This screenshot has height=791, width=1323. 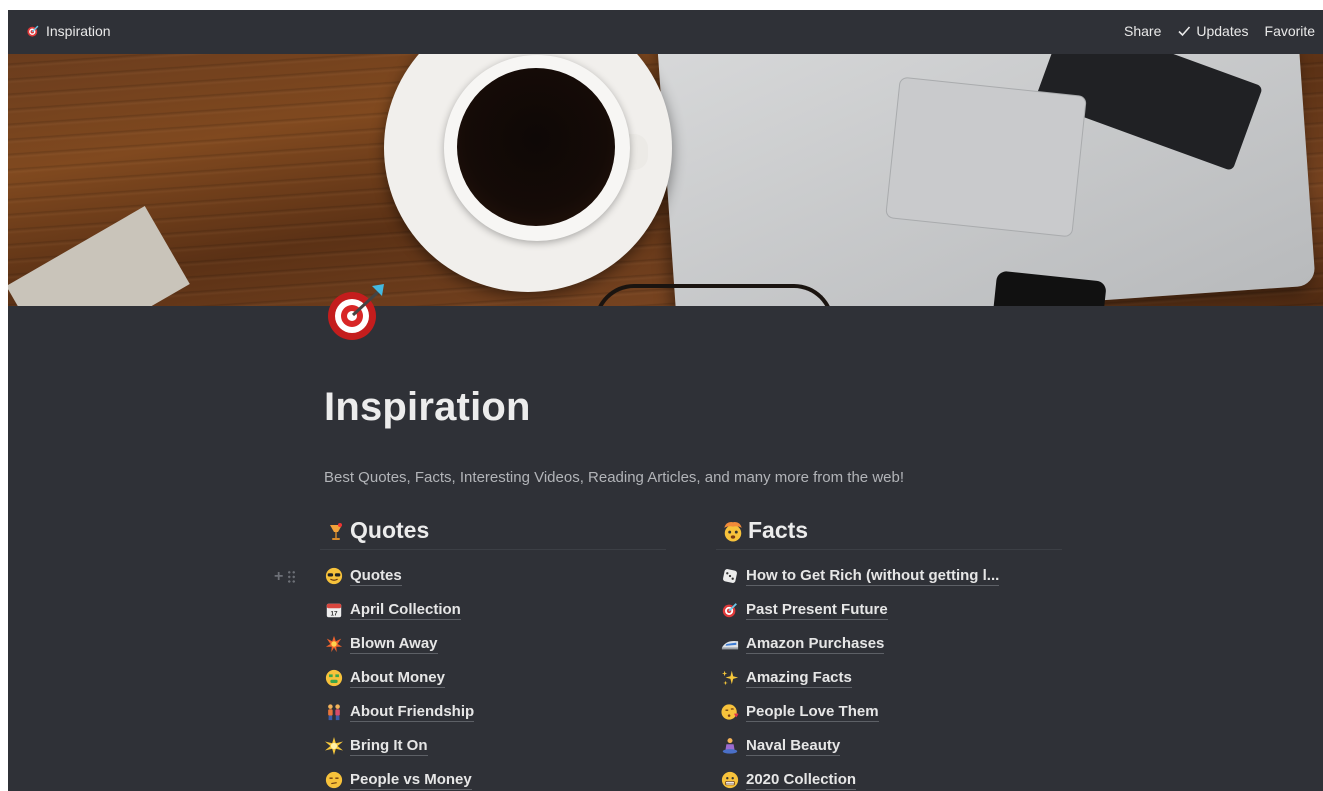 What do you see at coordinates (1184, 31) in the screenshot?
I see `checkmark-icon` at bounding box center [1184, 31].